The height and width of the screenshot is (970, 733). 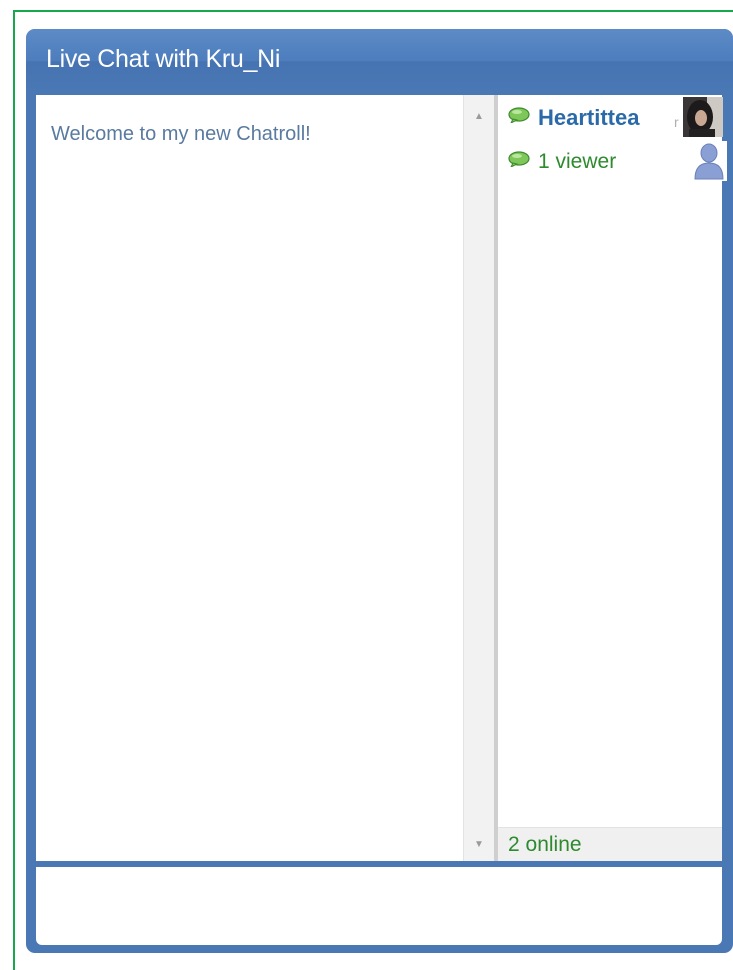 I want to click on generic-user-avatar, so click(x=709, y=161).